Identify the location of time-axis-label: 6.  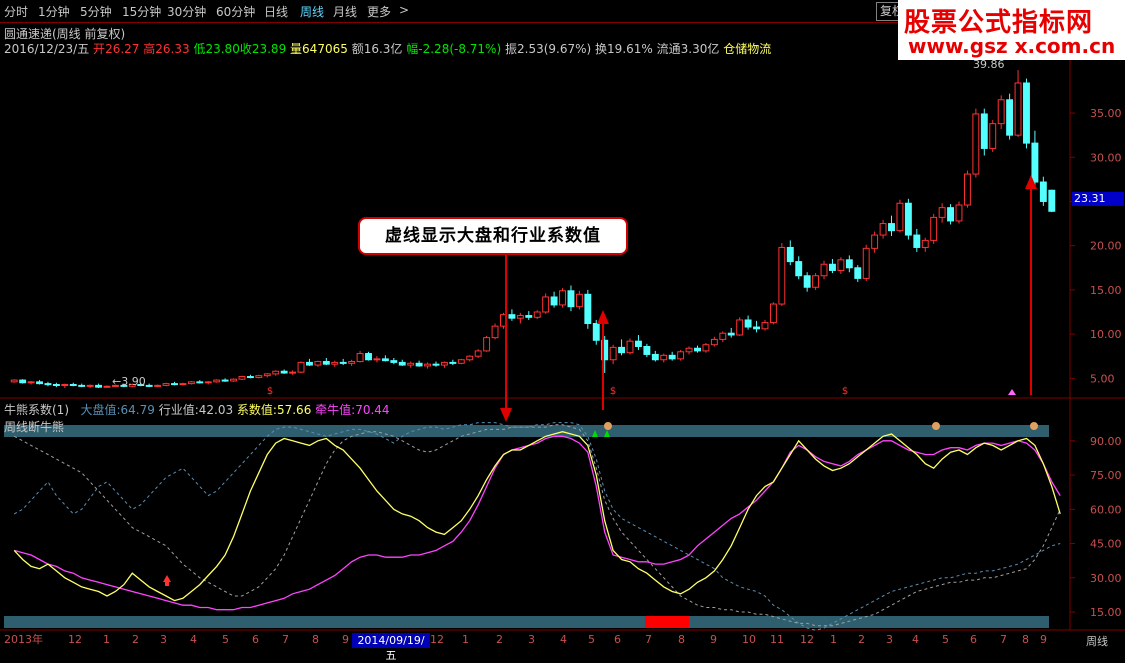
(255, 639).